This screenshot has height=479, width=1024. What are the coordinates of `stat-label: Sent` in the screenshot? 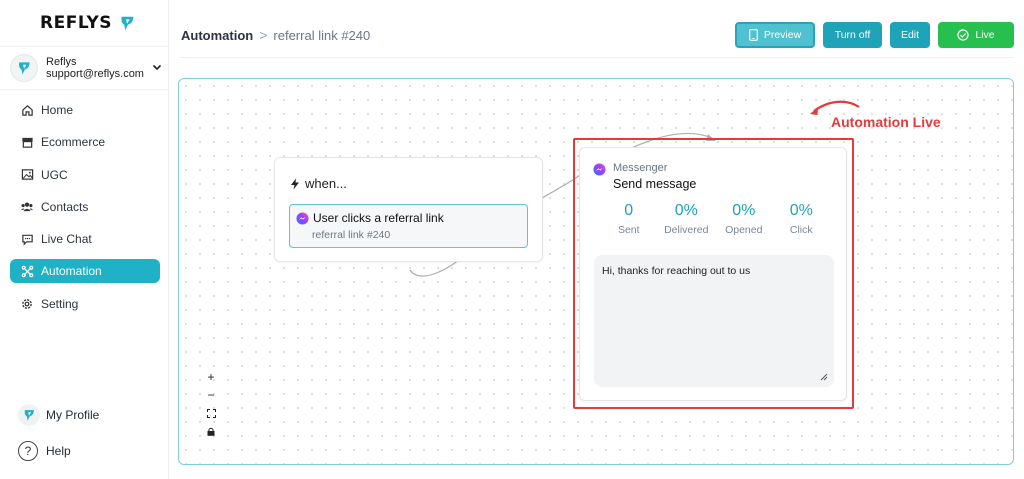 It's located at (628, 230).